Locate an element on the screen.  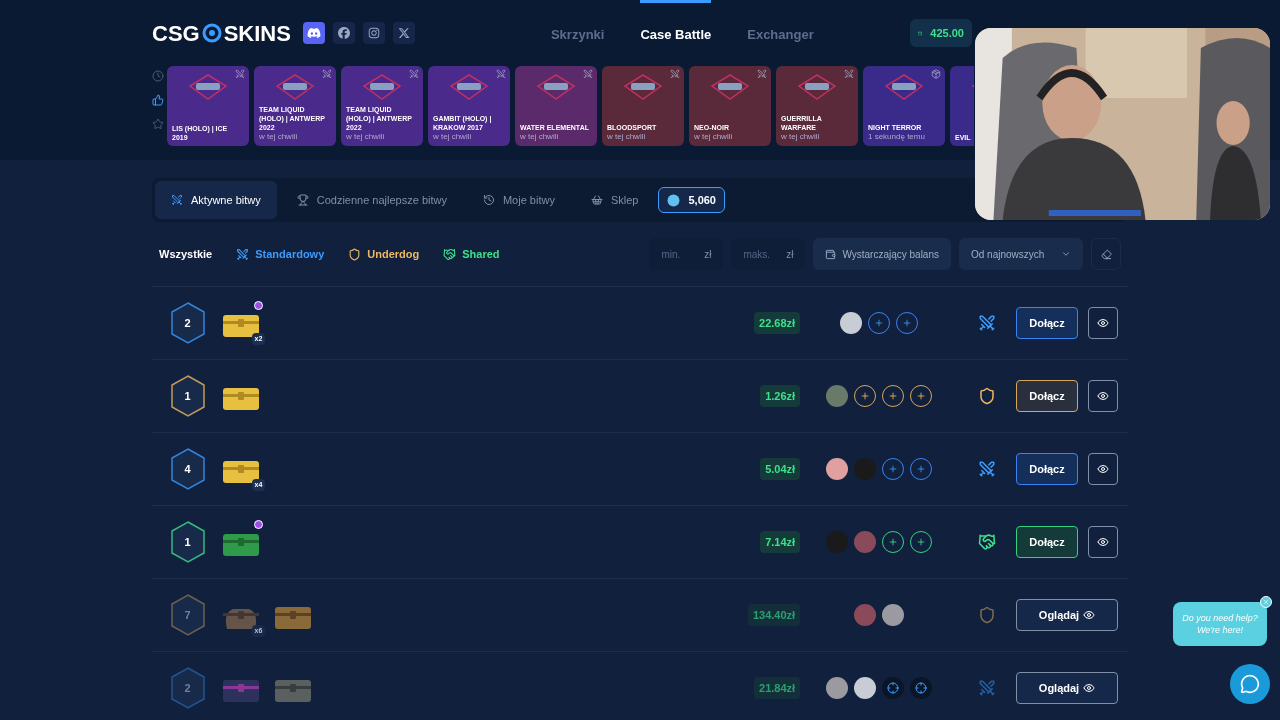
mode-filter: Underdog is located at coordinates (384, 254).